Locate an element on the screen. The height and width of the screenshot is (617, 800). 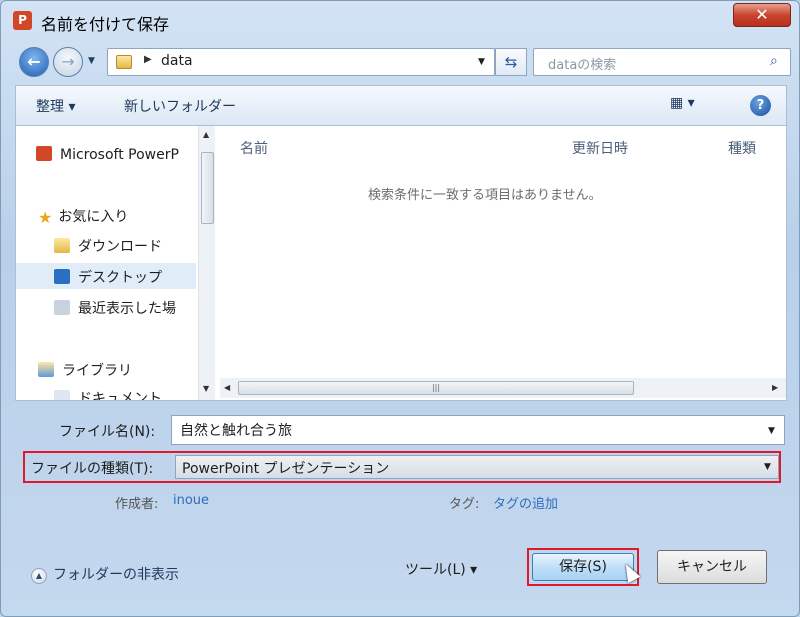
view-options-button: ▦ ▾ is located at coordinates (682, 103).